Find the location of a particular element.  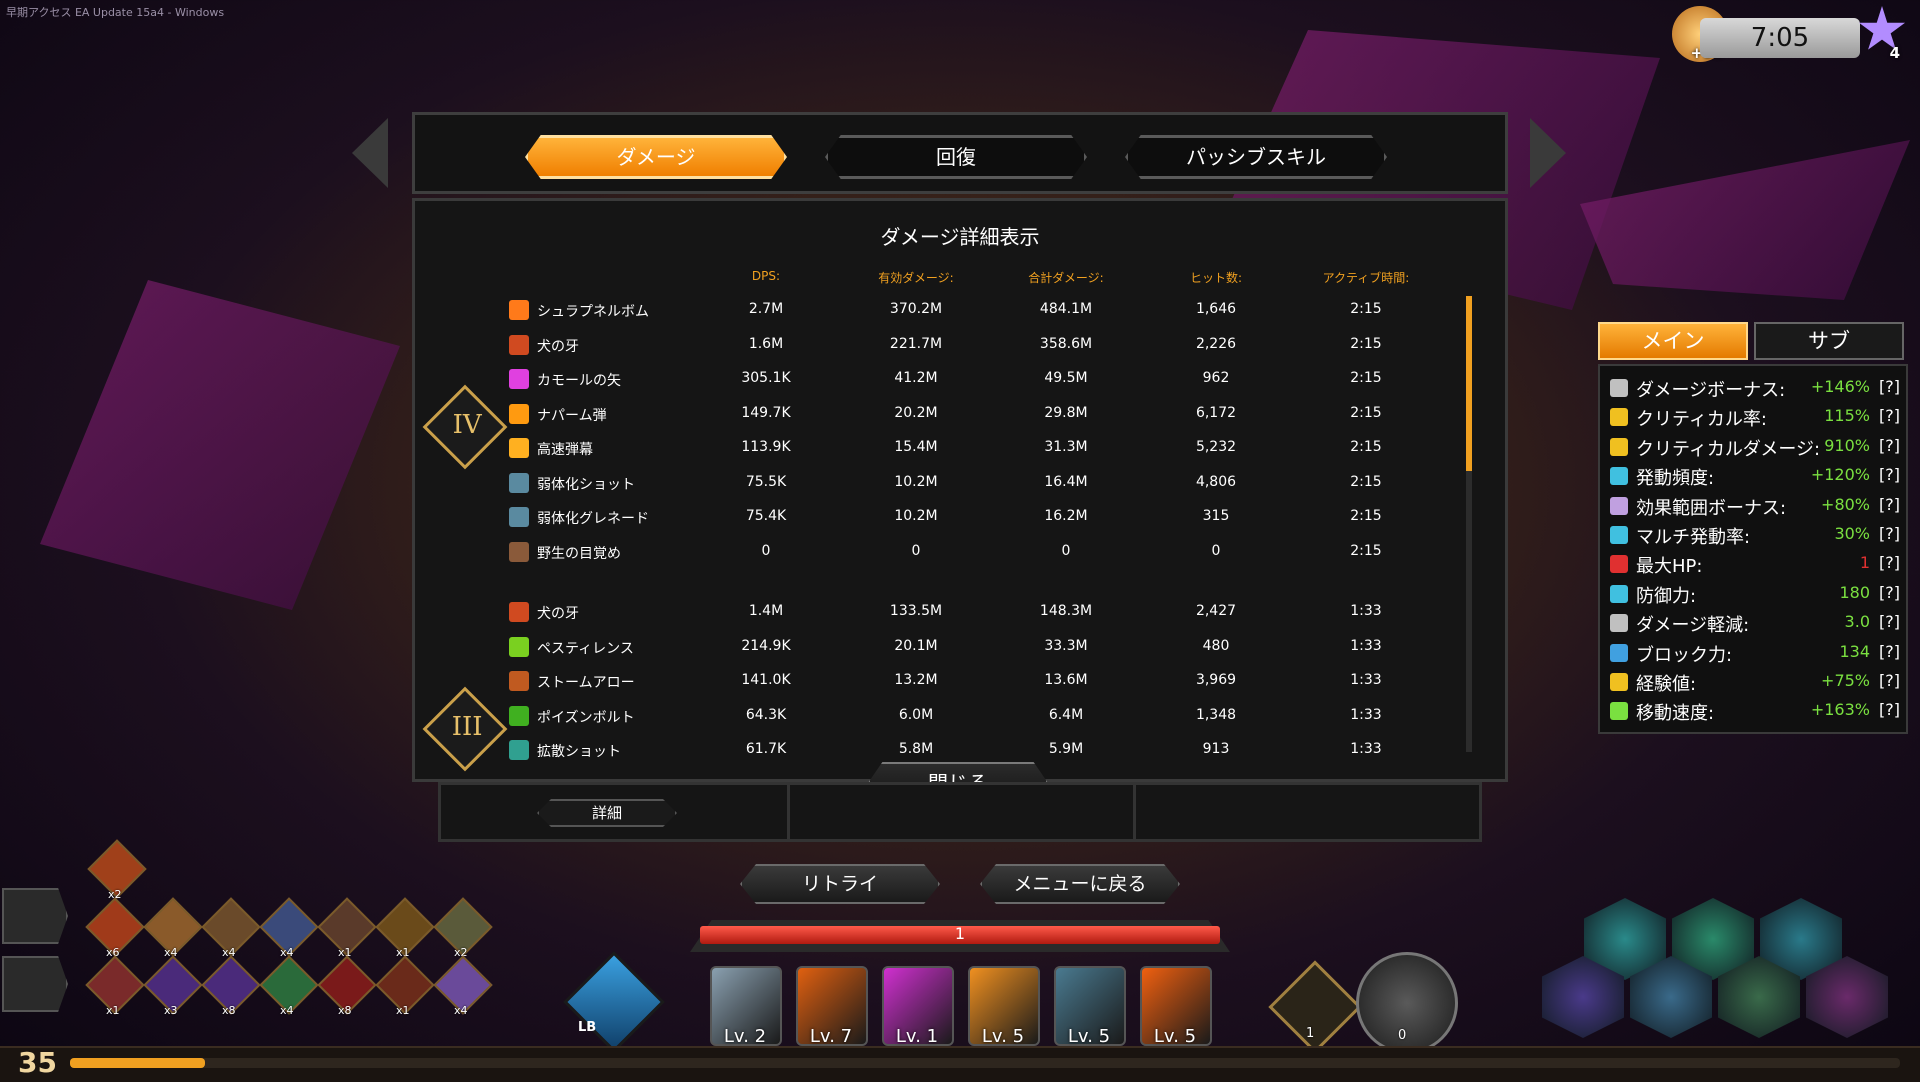

stat-value: 134 is located at coordinates (1854, 651).